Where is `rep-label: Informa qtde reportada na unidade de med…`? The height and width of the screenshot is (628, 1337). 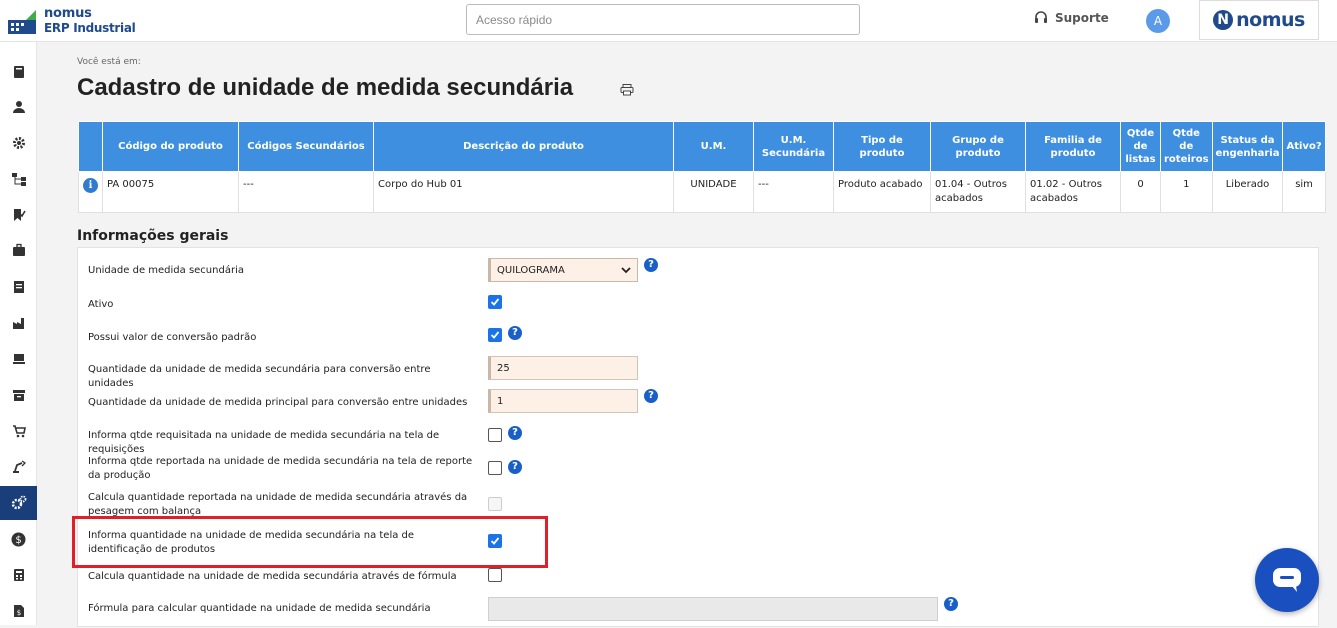
rep-label: Informa qtde reportada na unidade de med… is located at coordinates (280, 468).